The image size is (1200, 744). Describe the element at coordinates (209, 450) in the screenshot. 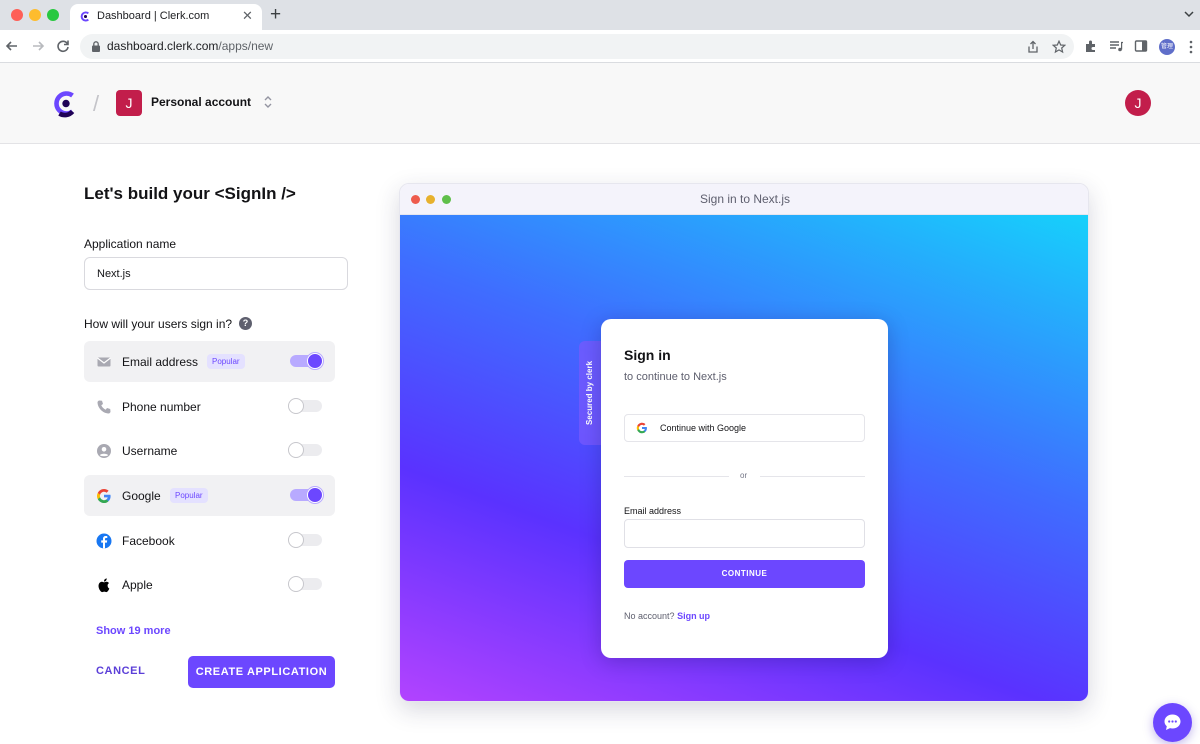

I see `signin-option-username: Username` at that location.